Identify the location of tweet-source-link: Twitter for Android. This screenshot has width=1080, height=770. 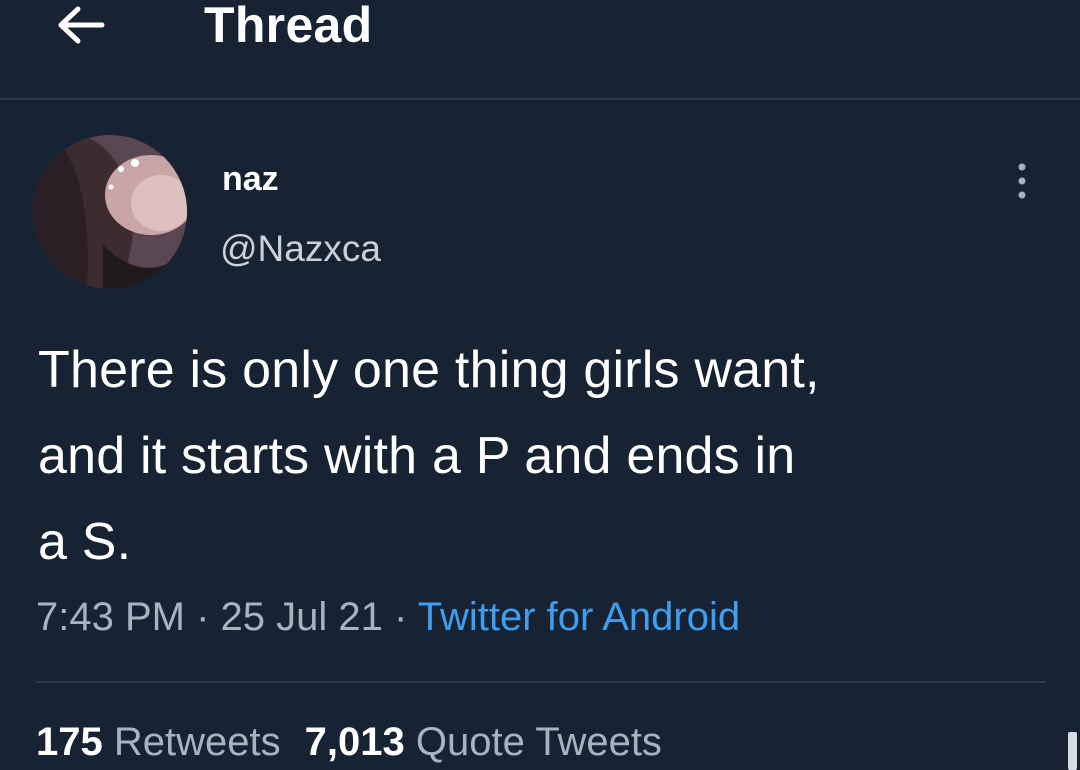
(579, 617).